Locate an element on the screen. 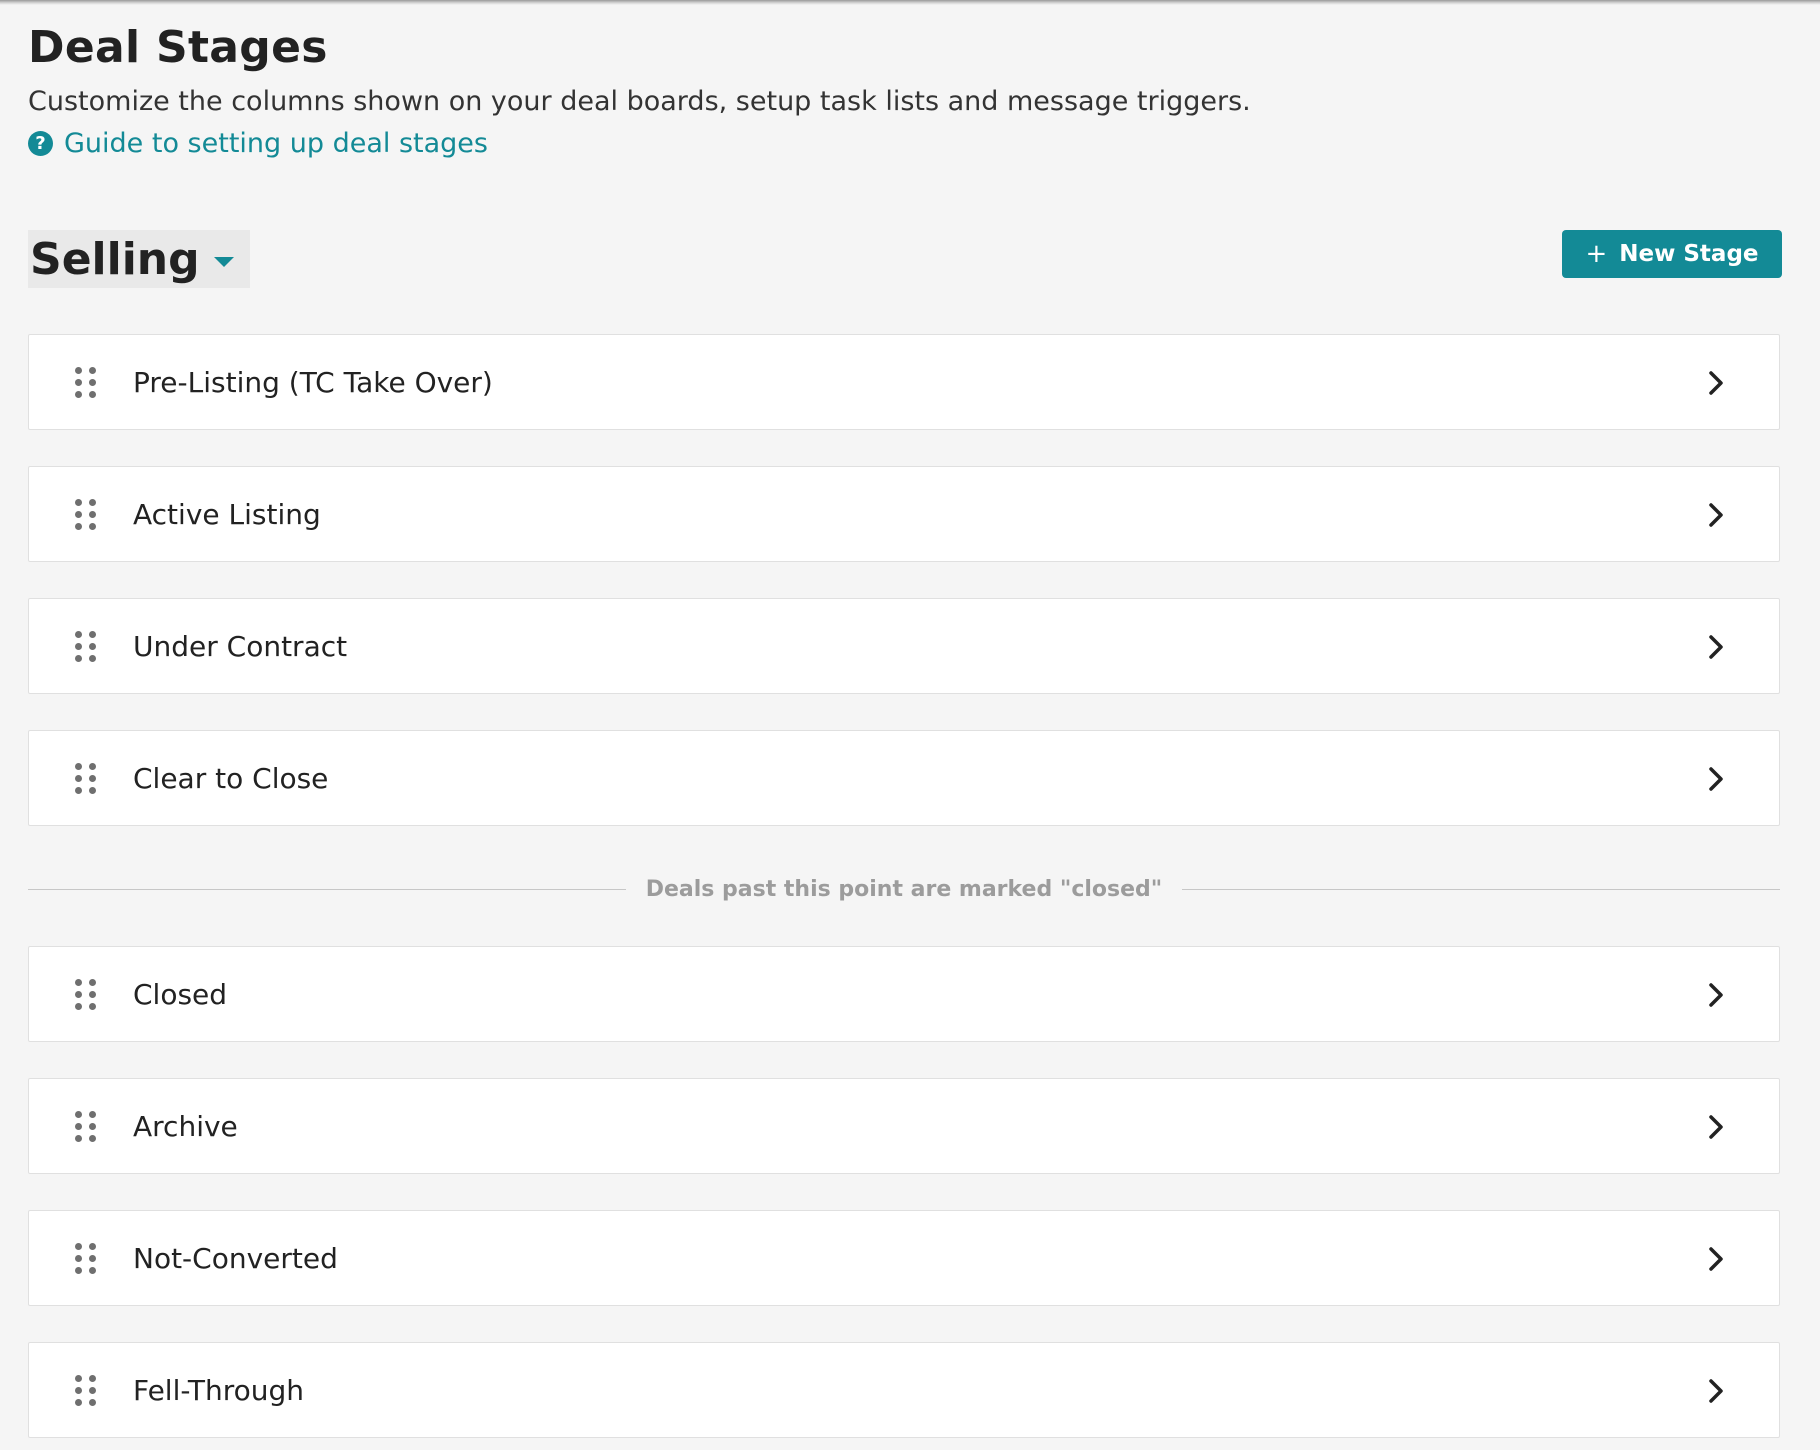 This screenshot has height=1450, width=1820. stage-row: Fell-Through is located at coordinates (904, 1390).